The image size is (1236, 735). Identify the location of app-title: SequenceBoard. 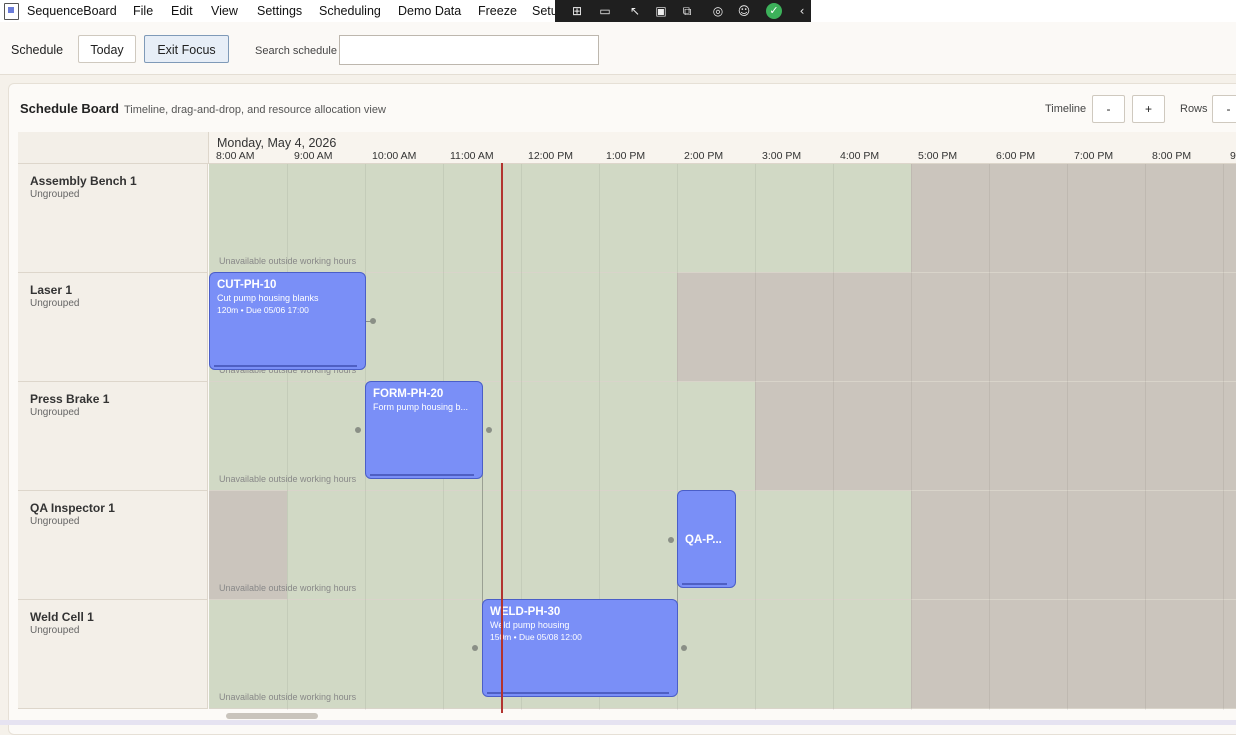
(72, 11).